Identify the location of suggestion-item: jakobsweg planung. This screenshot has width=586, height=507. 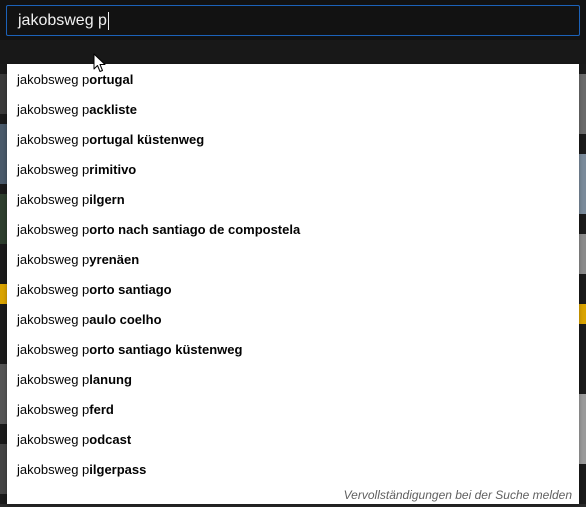
(293, 380).